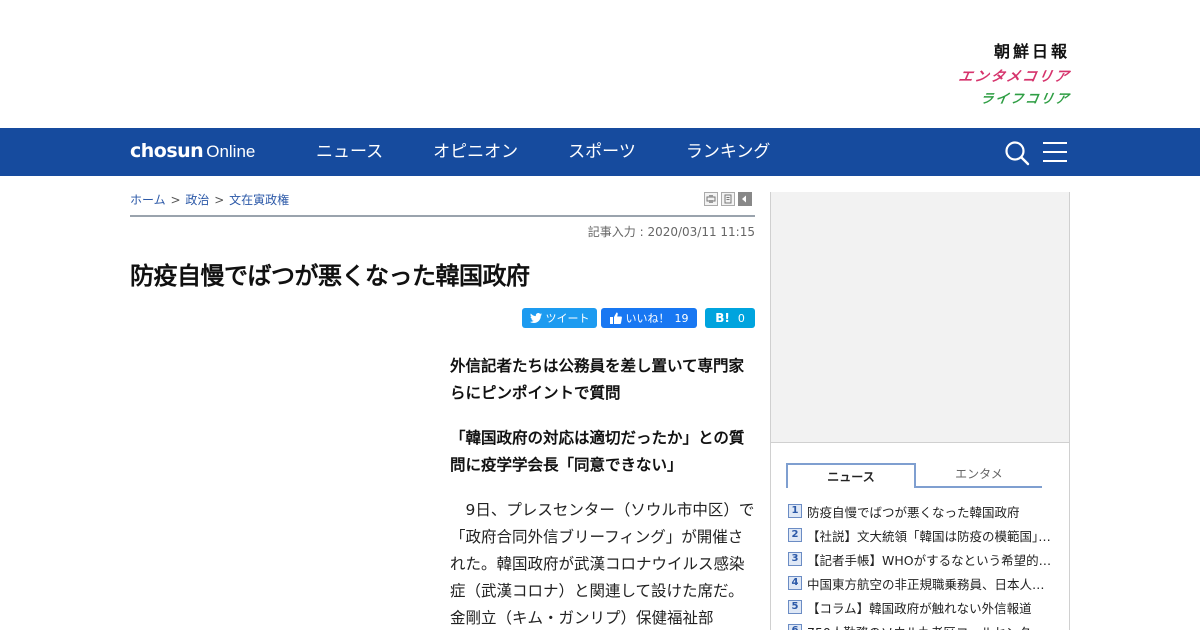  I want to click on facebook-like-button: いいね！ 19, so click(649, 318).